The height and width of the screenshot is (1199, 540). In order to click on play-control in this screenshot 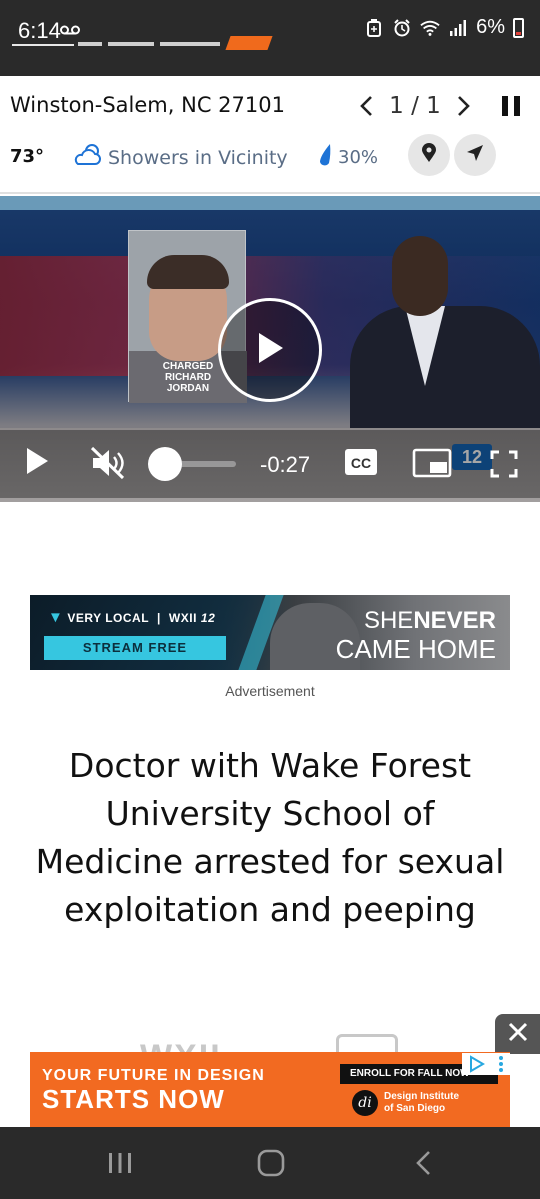, I will do `click(37, 461)`.